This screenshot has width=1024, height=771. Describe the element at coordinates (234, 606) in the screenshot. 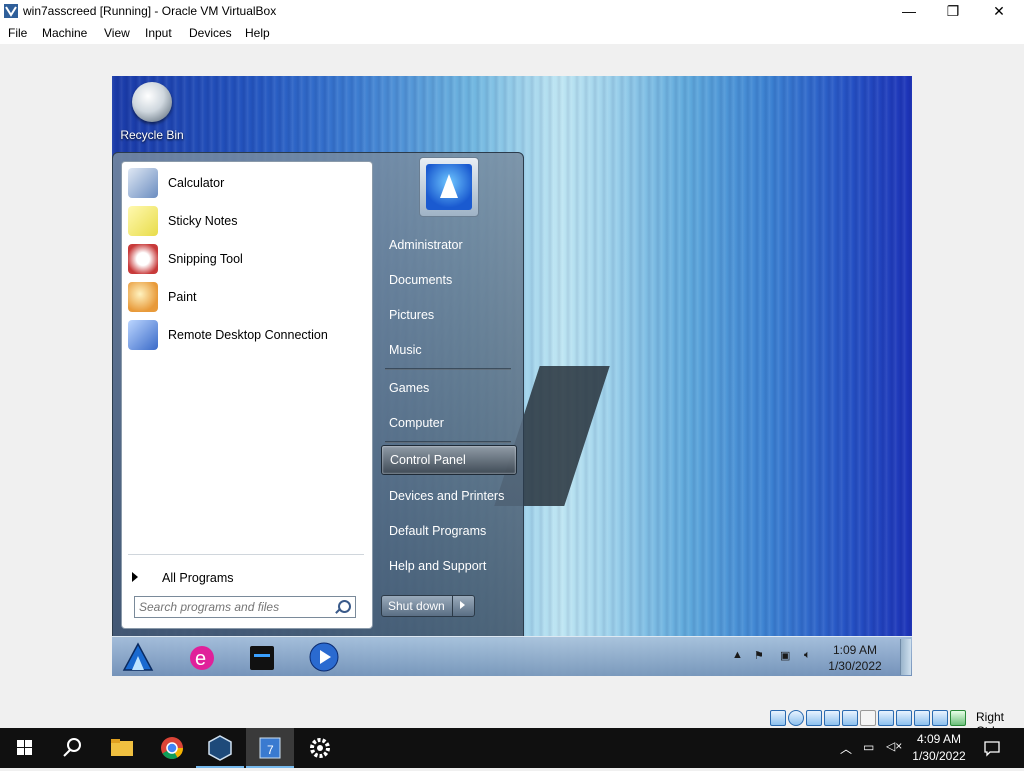

I see `search-input` at that location.